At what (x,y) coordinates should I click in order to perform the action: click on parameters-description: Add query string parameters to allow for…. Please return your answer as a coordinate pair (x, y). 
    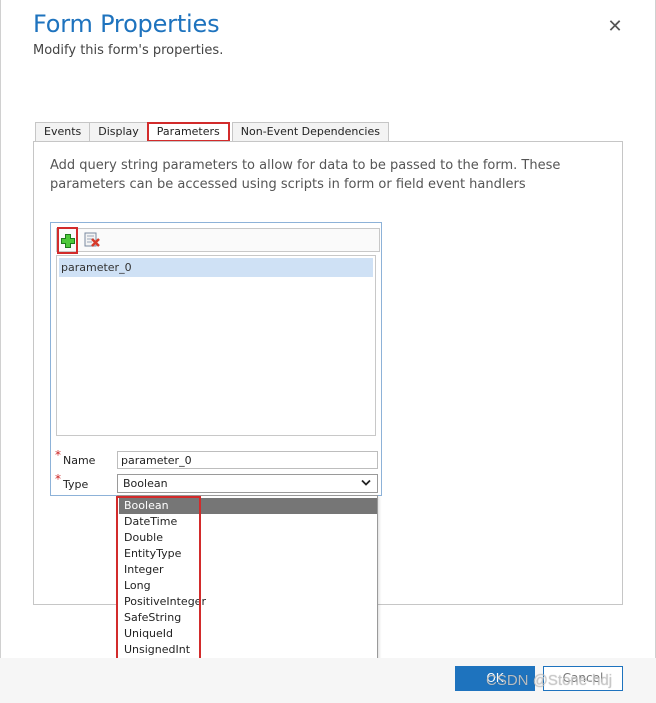
    Looking at the image, I should click on (305, 175).